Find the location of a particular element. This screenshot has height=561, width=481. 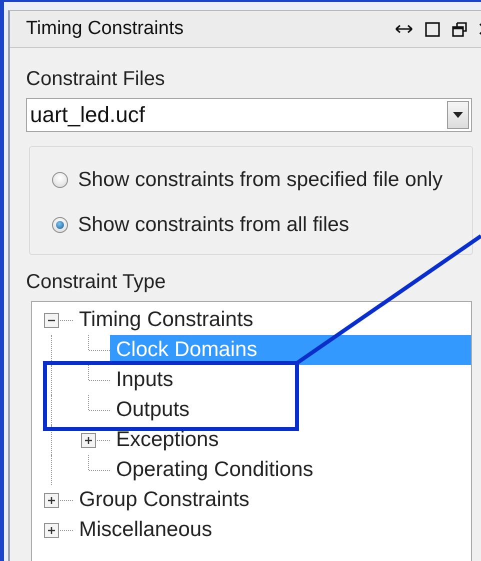

maximize-icon is located at coordinates (432, 29).